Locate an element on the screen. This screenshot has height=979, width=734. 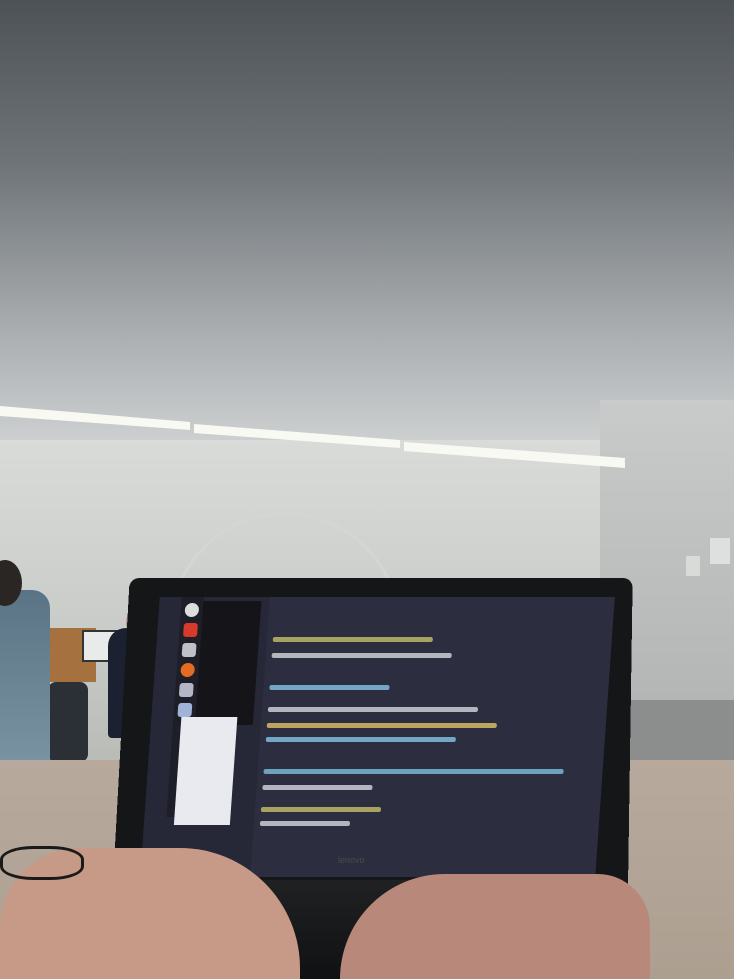
chair is located at coordinates (68, 722).